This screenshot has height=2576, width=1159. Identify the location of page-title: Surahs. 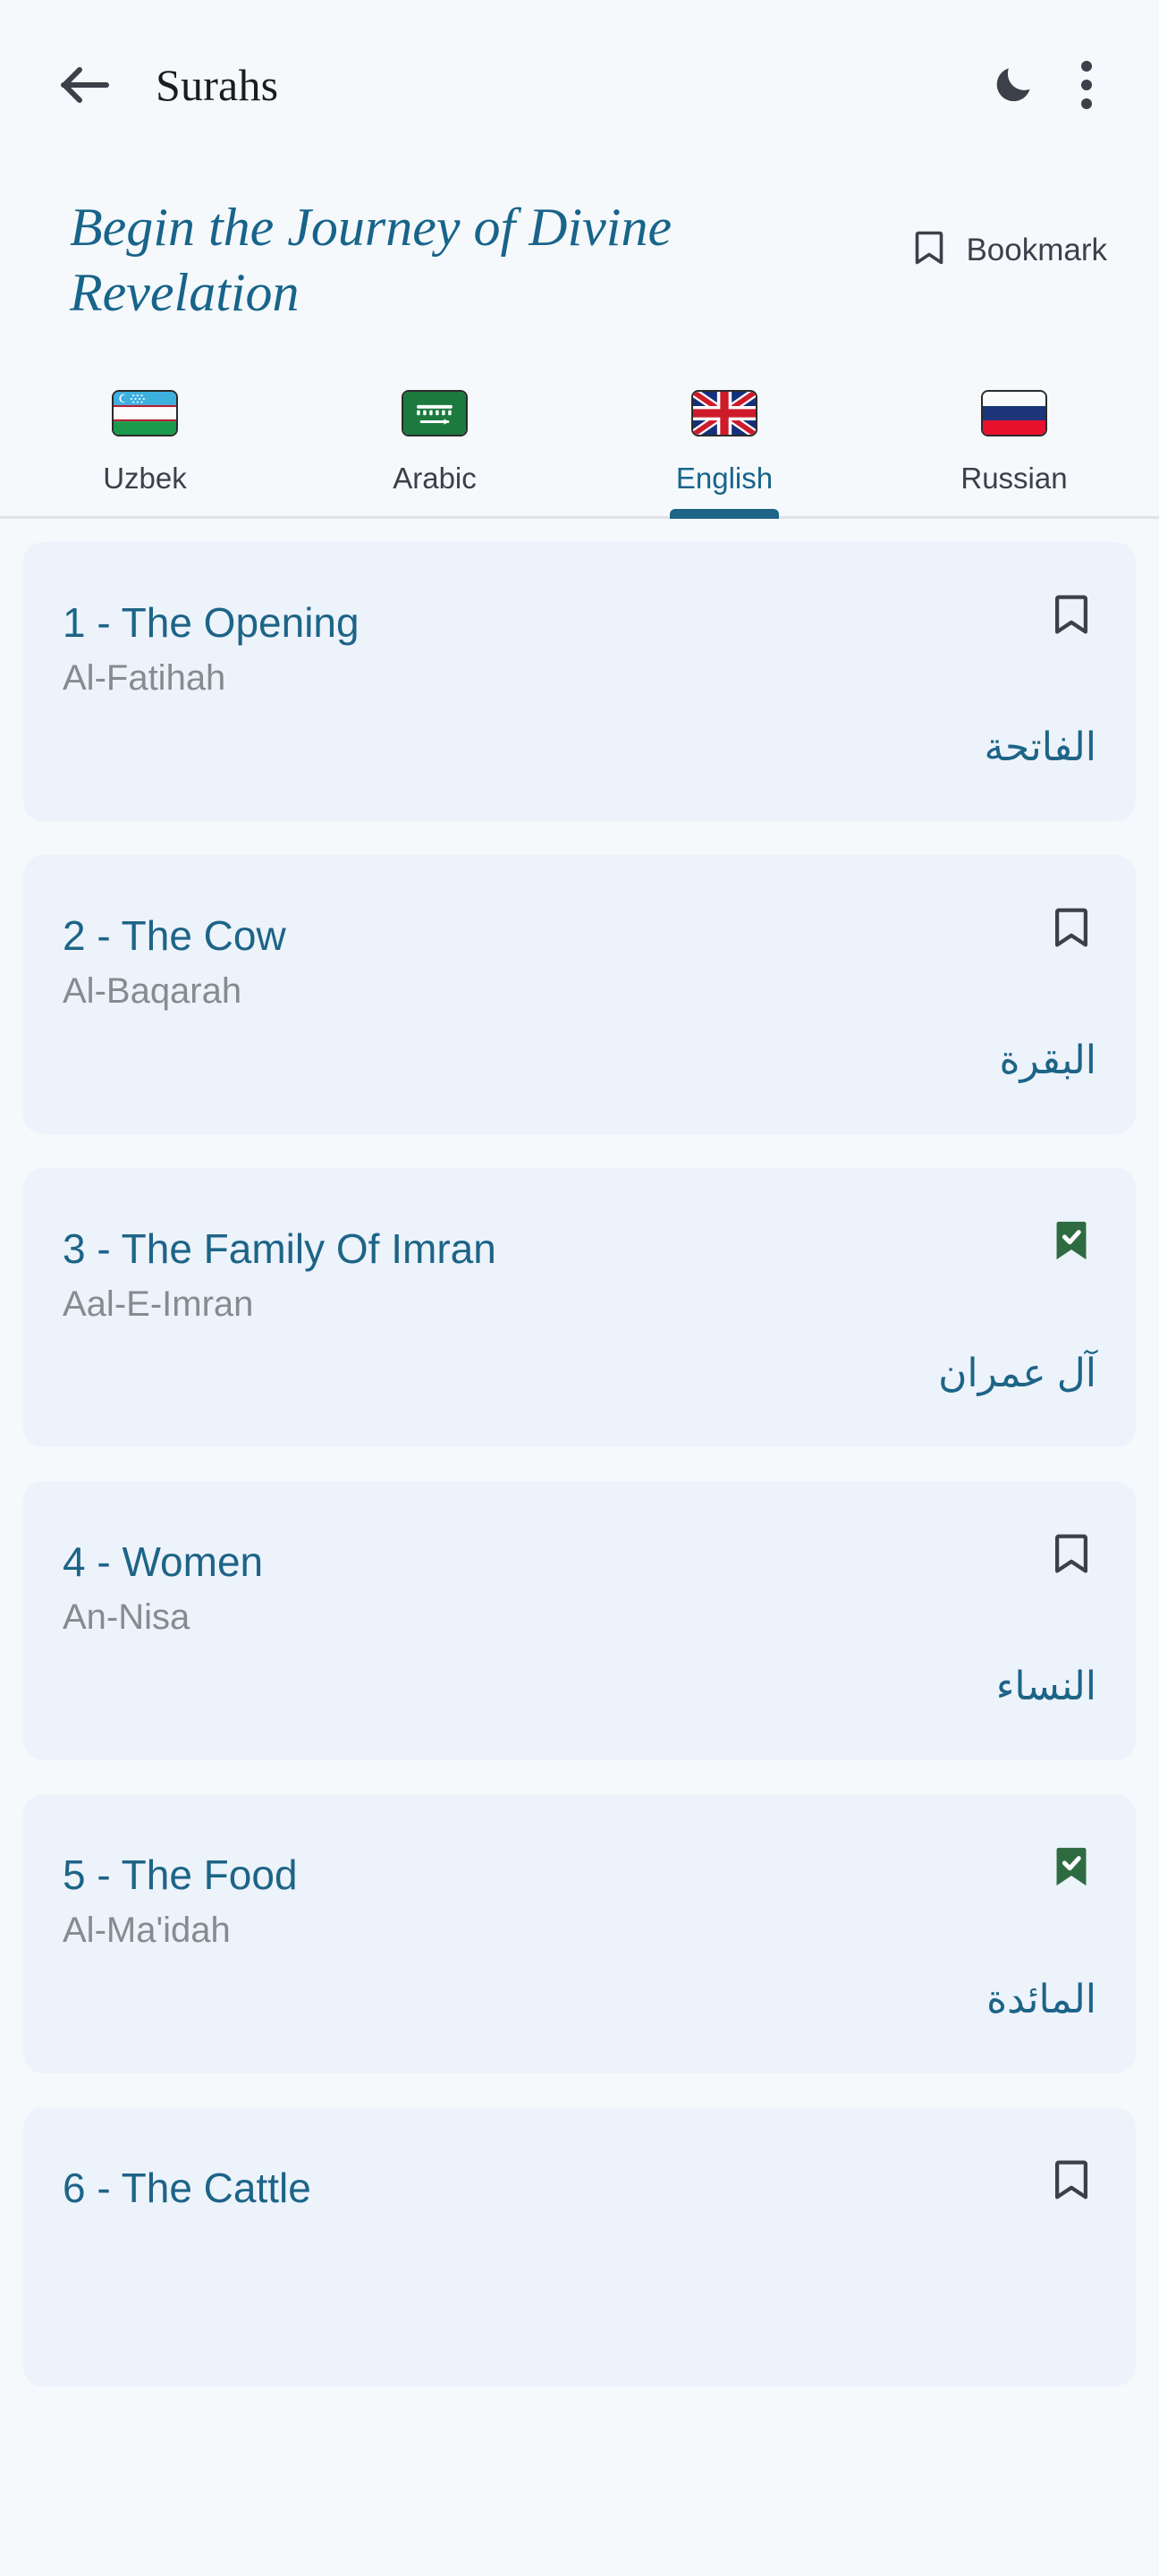
(217, 85).